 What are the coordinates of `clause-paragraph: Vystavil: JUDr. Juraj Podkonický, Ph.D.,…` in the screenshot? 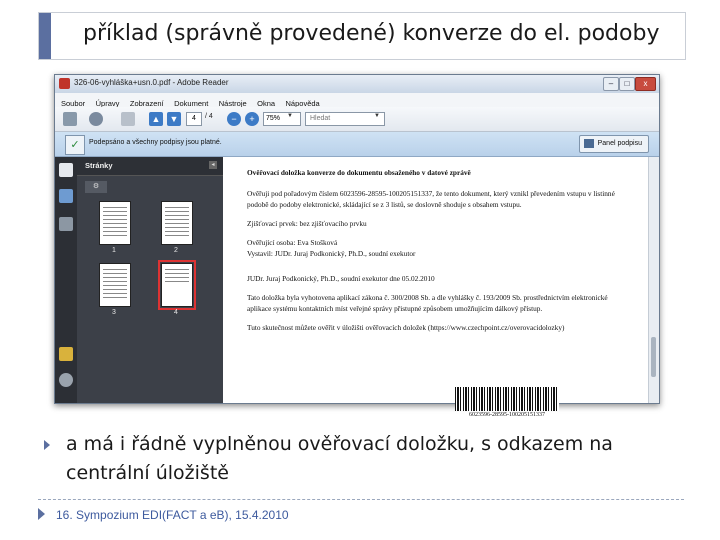 It's located at (331, 253).